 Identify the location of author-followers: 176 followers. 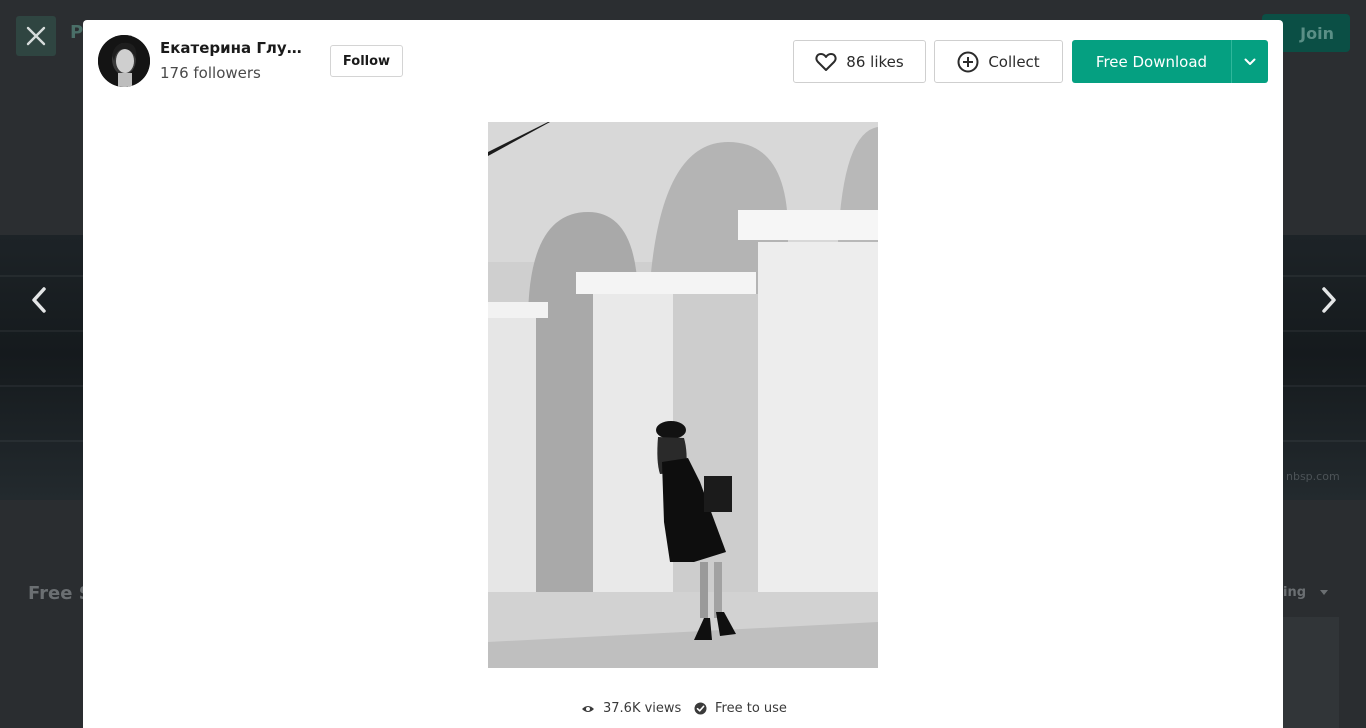
(210, 73).